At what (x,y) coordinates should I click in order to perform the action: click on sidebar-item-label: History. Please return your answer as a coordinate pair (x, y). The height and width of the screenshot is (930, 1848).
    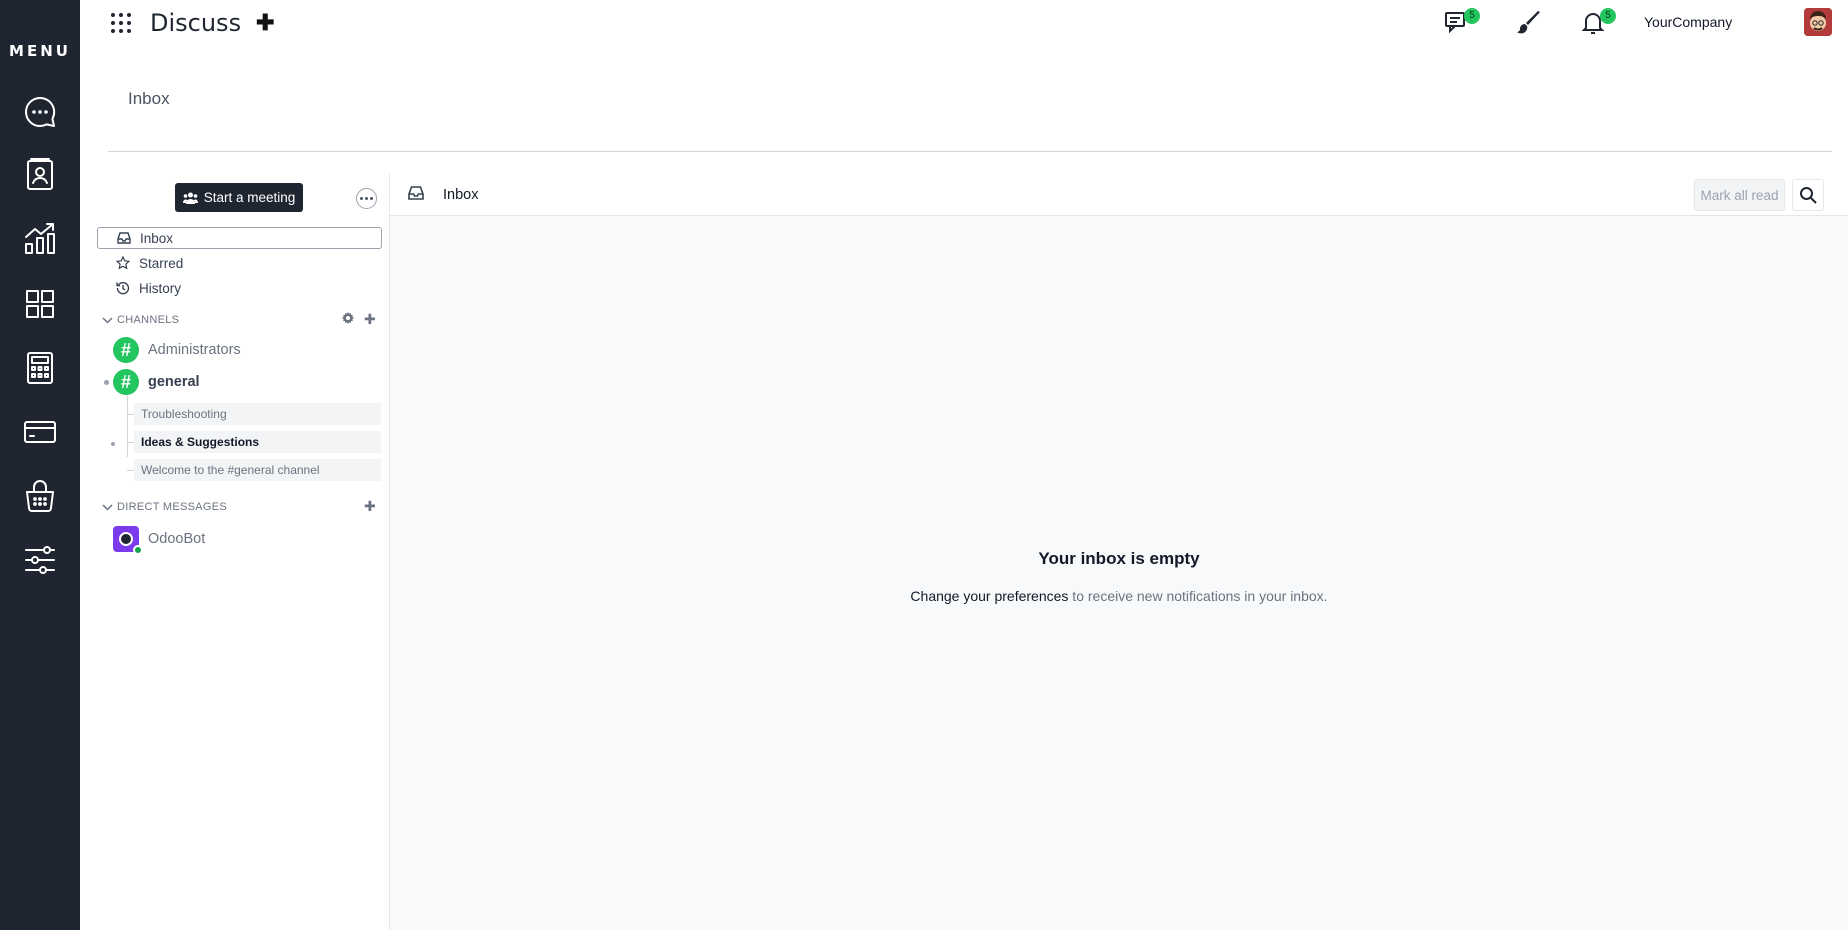
    Looking at the image, I should click on (160, 288).